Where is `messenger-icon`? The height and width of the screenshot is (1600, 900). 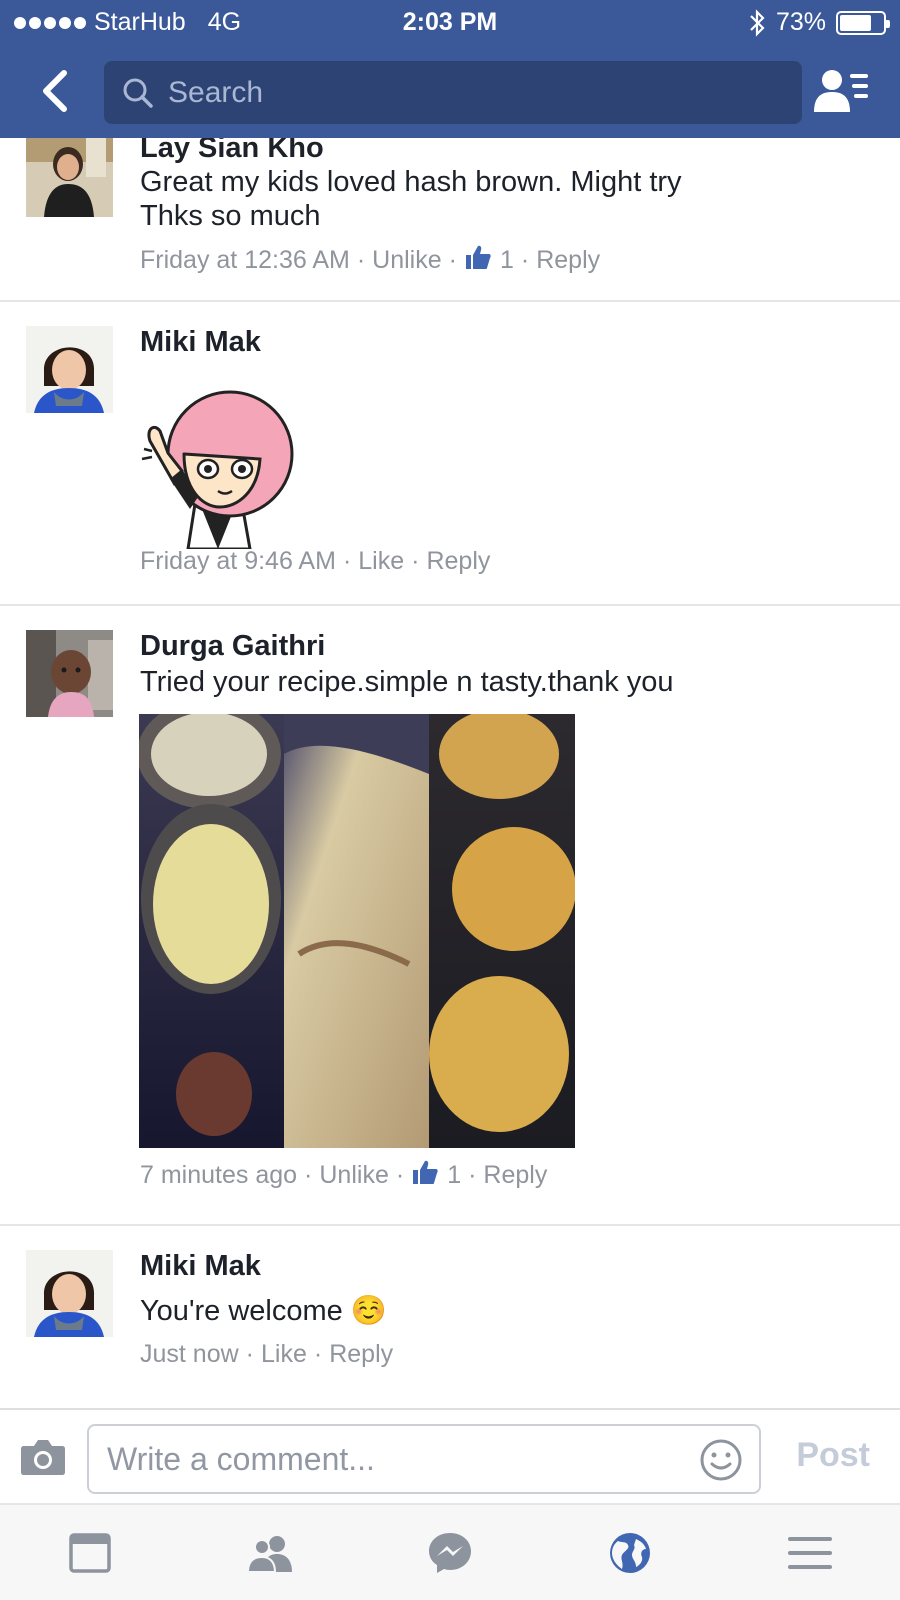 messenger-icon is located at coordinates (450, 1552).